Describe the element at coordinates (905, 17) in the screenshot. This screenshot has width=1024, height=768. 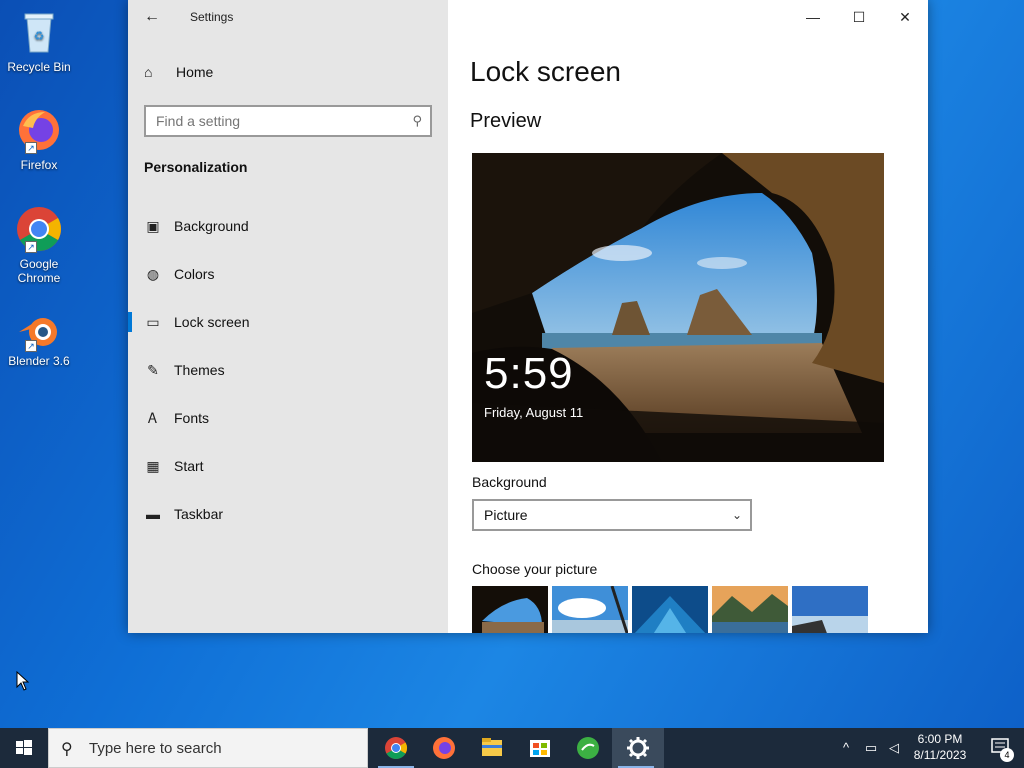
I see `close-button: ✕` at that location.